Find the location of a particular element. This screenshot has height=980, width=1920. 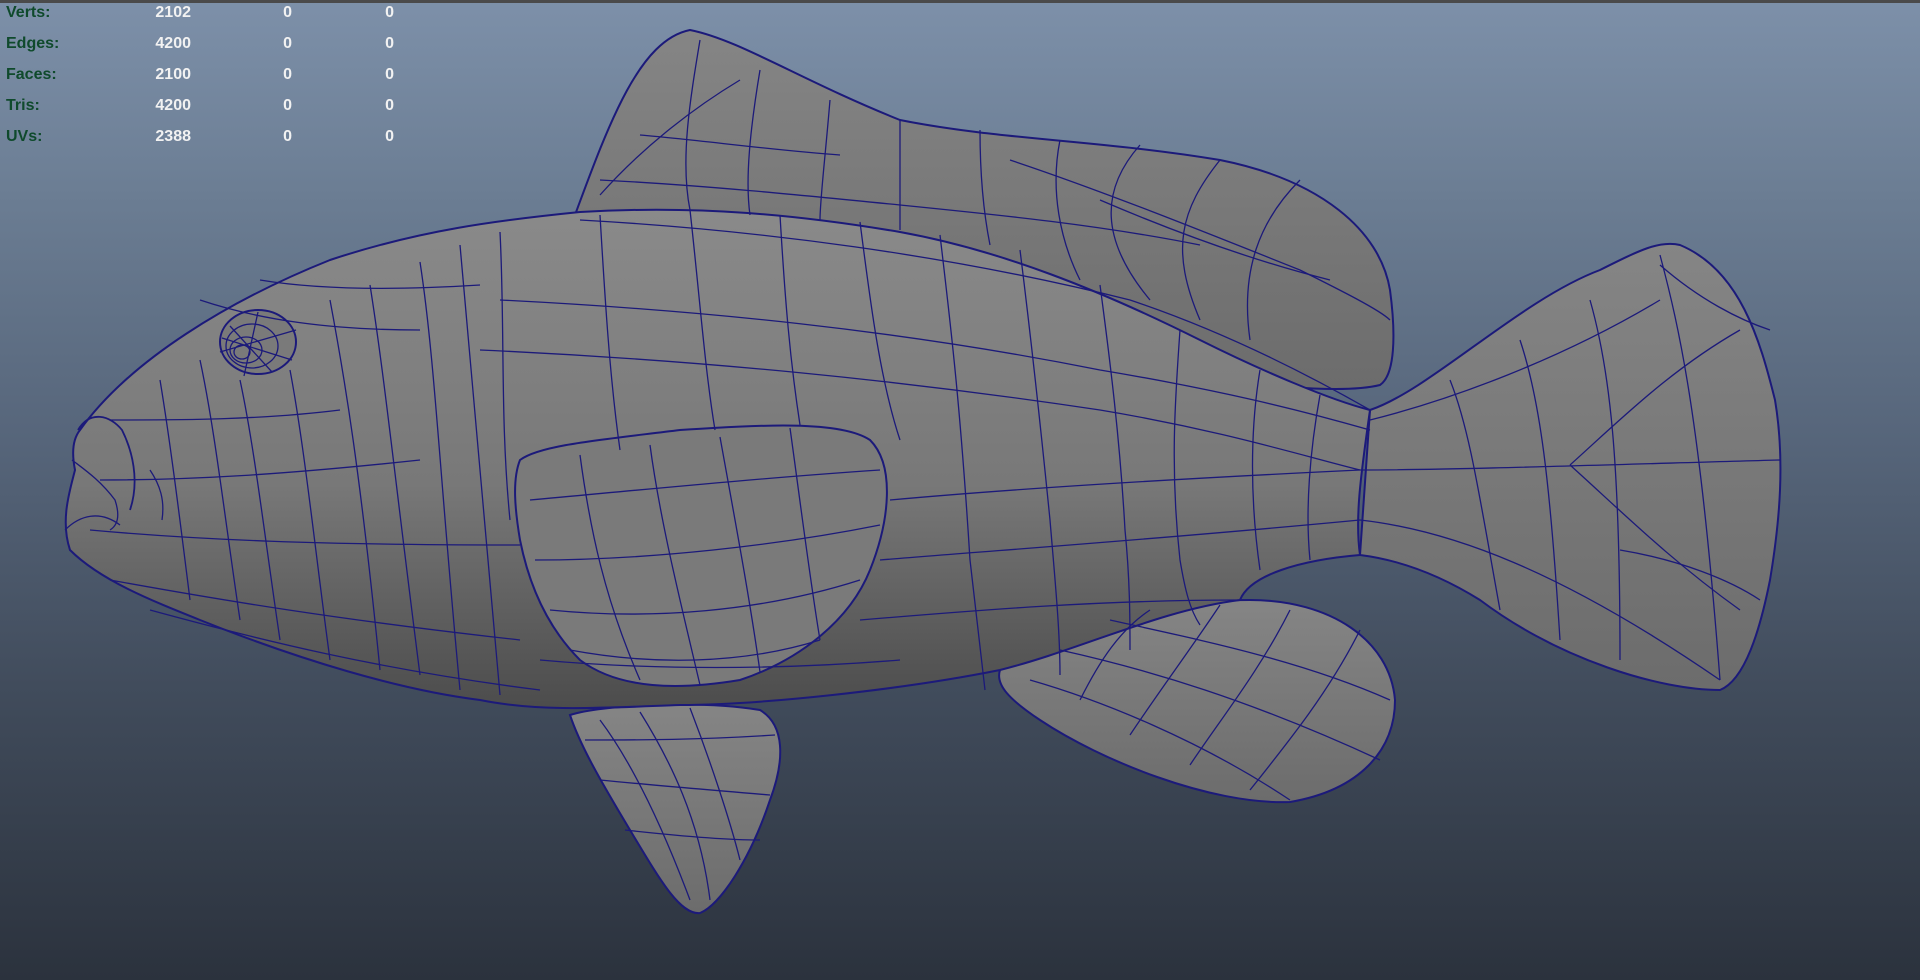

hud-row-faces: Faces: 2100 0 0 is located at coordinates (216, 79).